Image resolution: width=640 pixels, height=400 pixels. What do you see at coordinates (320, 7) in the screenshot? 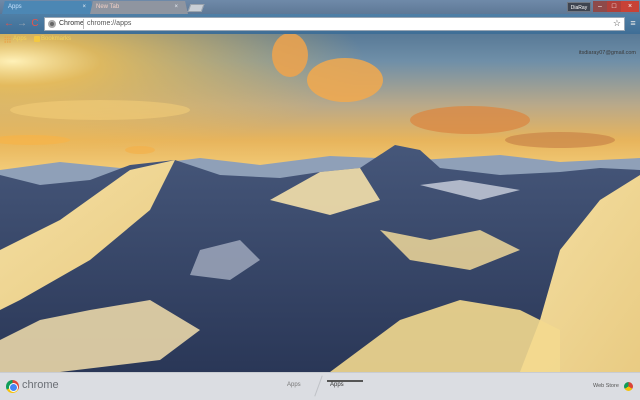
I see `tab-strip: Apps × New Tab × DiaRay – □ ×` at bounding box center [320, 7].